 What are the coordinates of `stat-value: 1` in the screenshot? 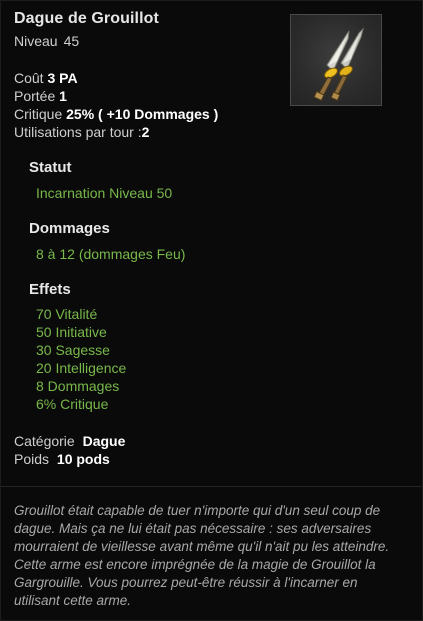 It's located at (63, 96).